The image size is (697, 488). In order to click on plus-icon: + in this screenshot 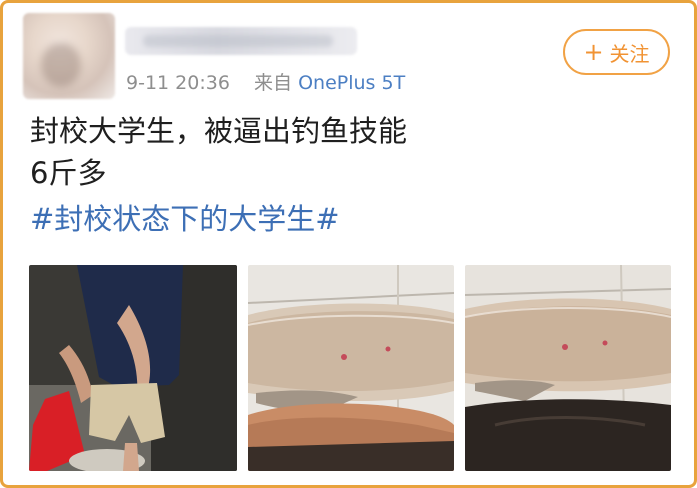, I will do `click(593, 52)`.